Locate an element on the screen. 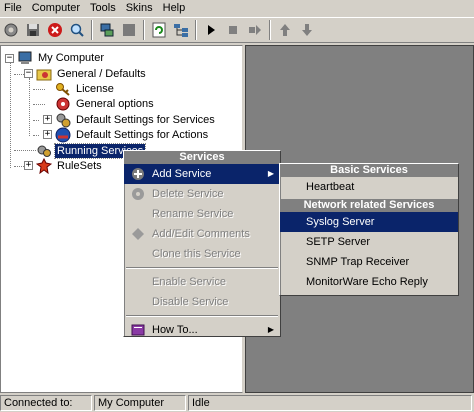 This screenshot has height=412, width=474. tree-item-default-services: Default Settings for Services is located at coordinates (136, 120).